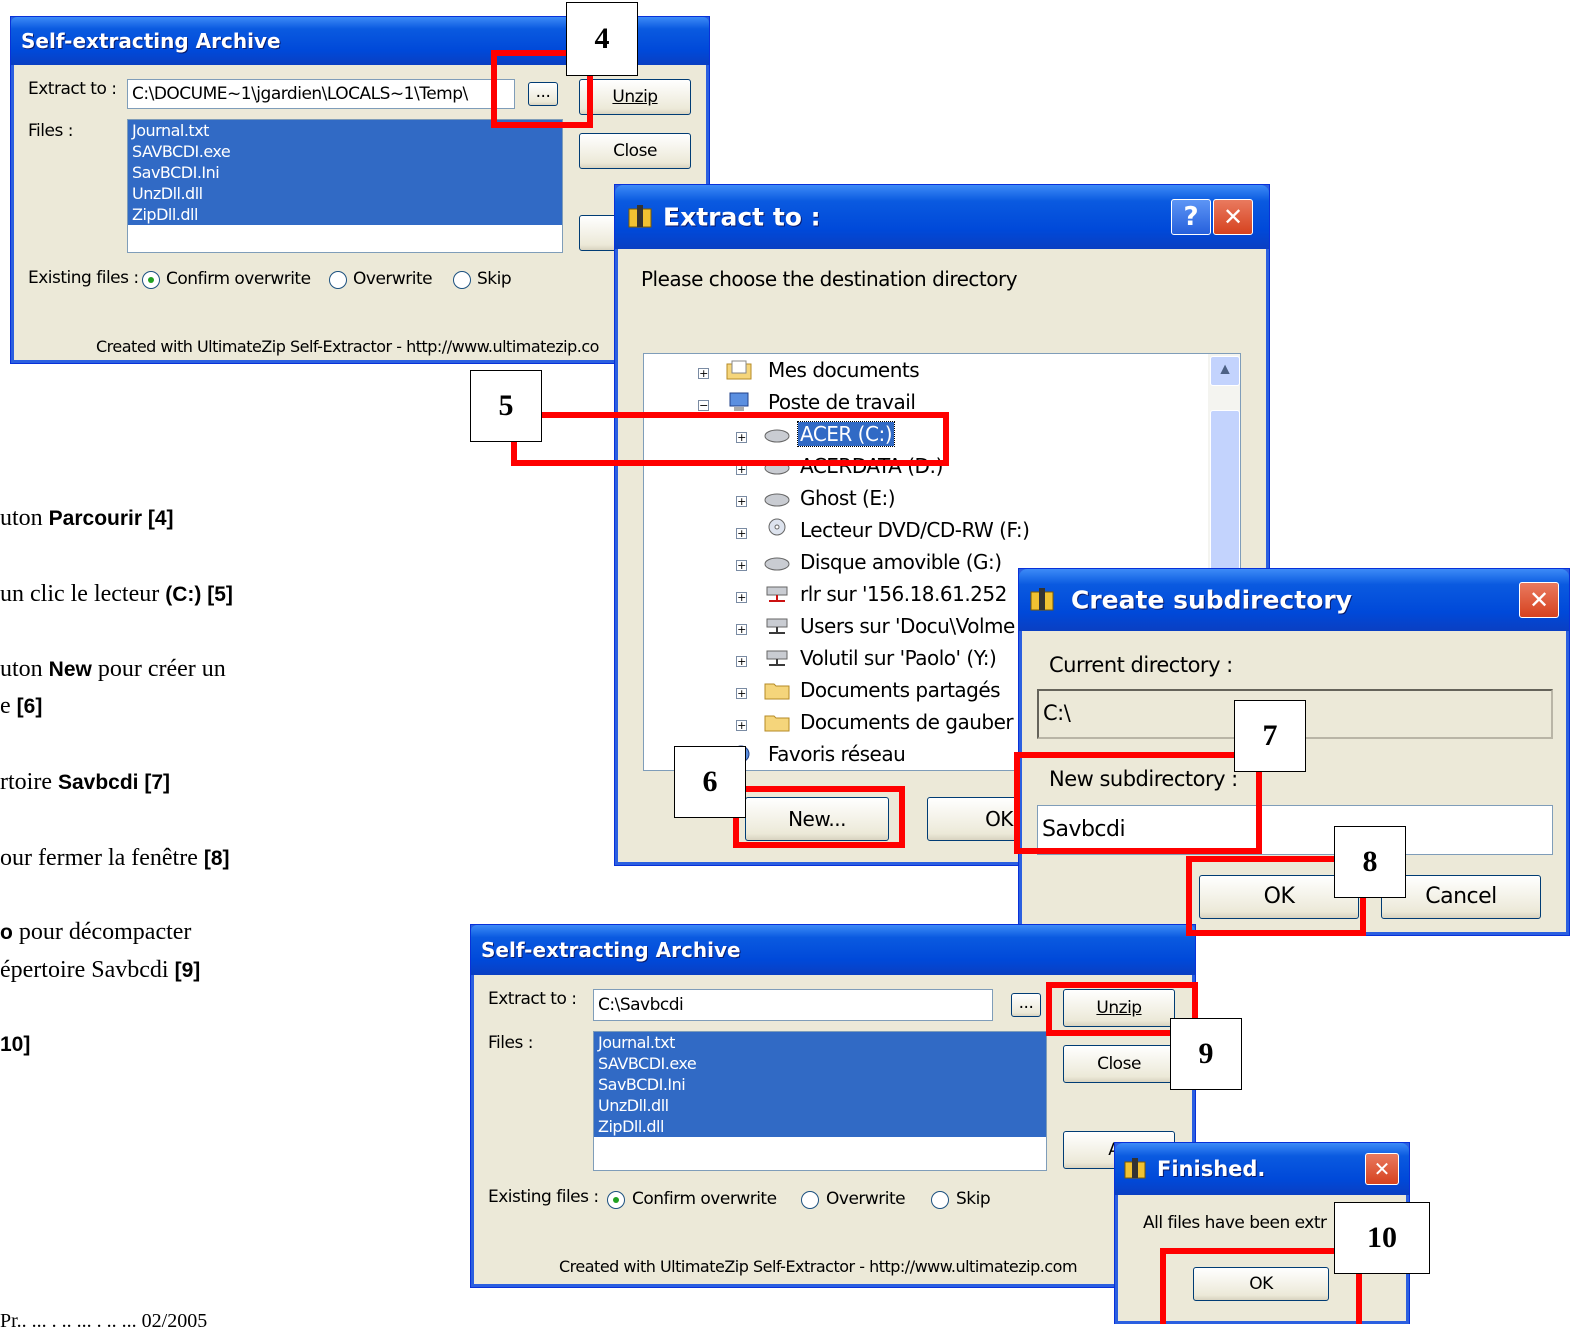  What do you see at coordinates (915, 530) in the screenshot?
I see `tree-label: Lecteur DVD/CD-RW (F:)` at bounding box center [915, 530].